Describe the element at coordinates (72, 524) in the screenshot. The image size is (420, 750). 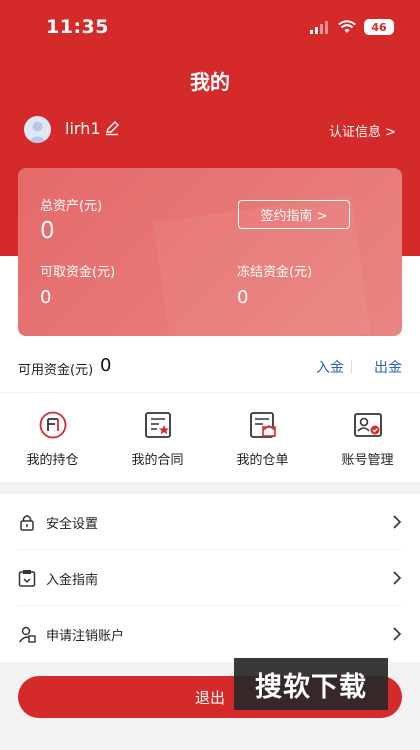
I see `menu-label: 安全设置` at that location.